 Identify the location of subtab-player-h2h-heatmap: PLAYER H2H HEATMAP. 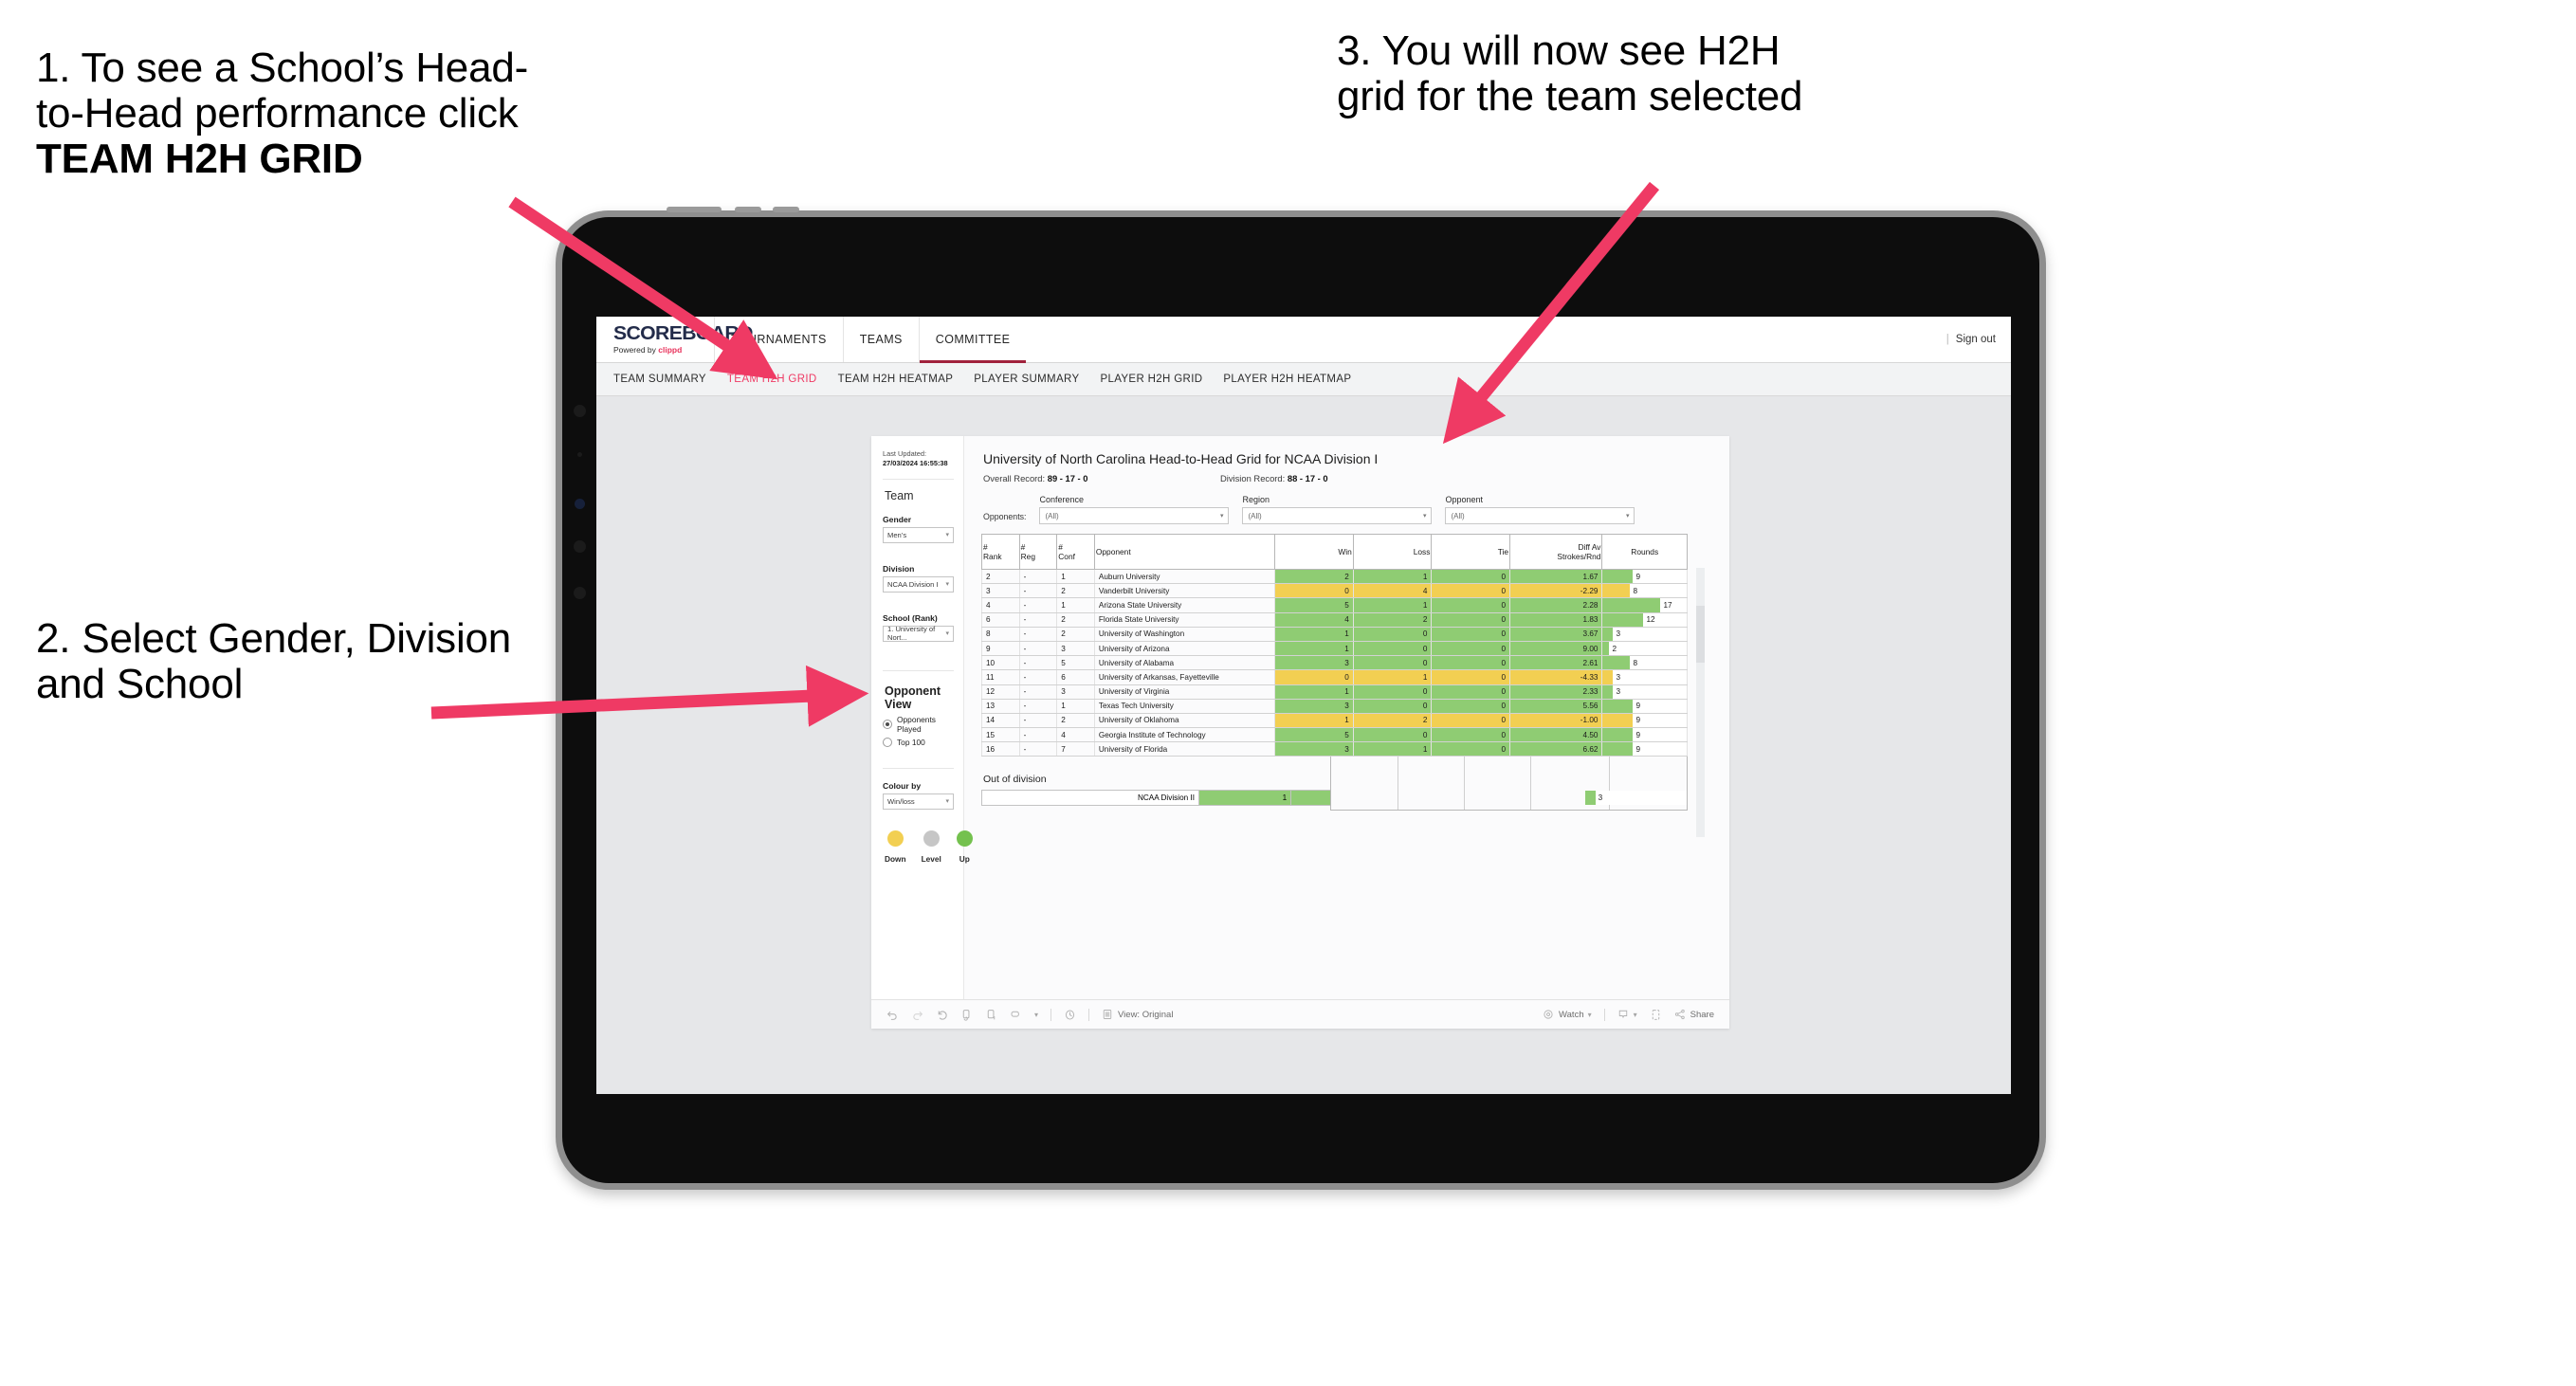
(1287, 380).